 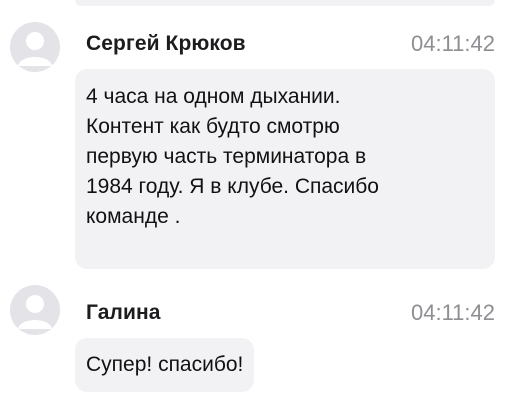 What do you see at coordinates (166, 44) in the screenshot?
I see `message-author: Сергей Крюков` at bounding box center [166, 44].